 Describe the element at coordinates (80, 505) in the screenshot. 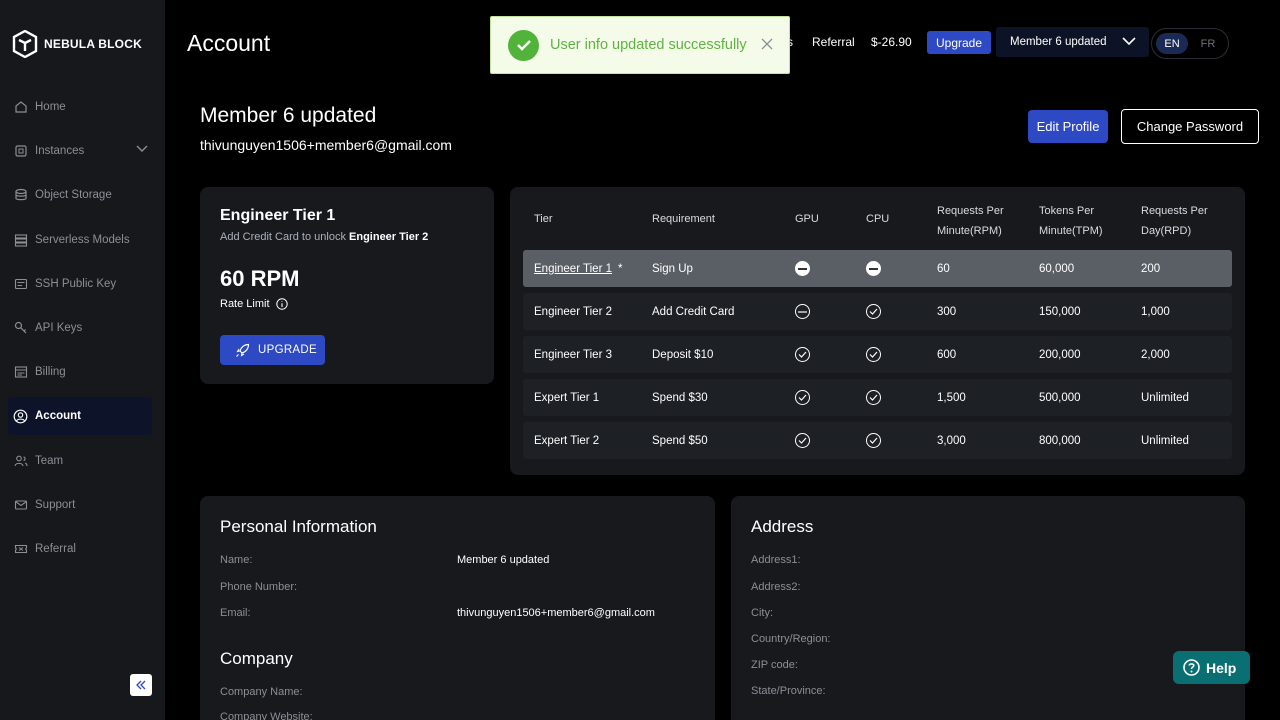

I see `sidebar-item-support: Support` at that location.